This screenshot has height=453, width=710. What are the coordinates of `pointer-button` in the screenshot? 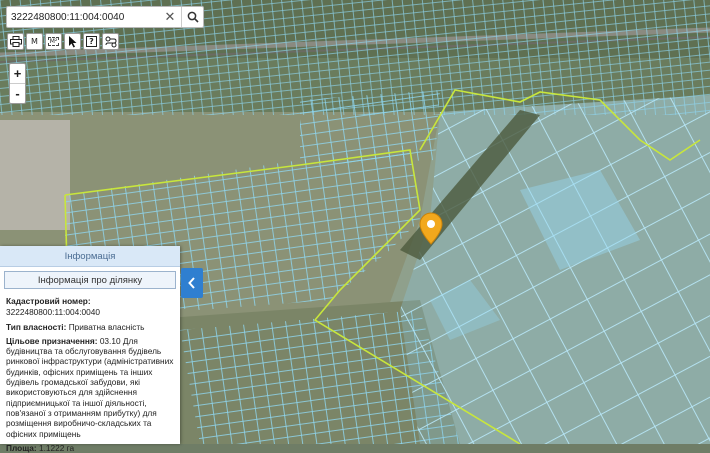 It's located at (72, 41).